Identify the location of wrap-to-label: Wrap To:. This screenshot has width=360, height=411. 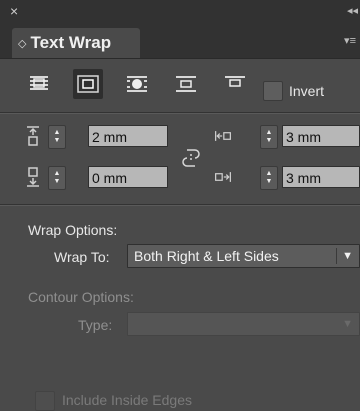
(82, 257).